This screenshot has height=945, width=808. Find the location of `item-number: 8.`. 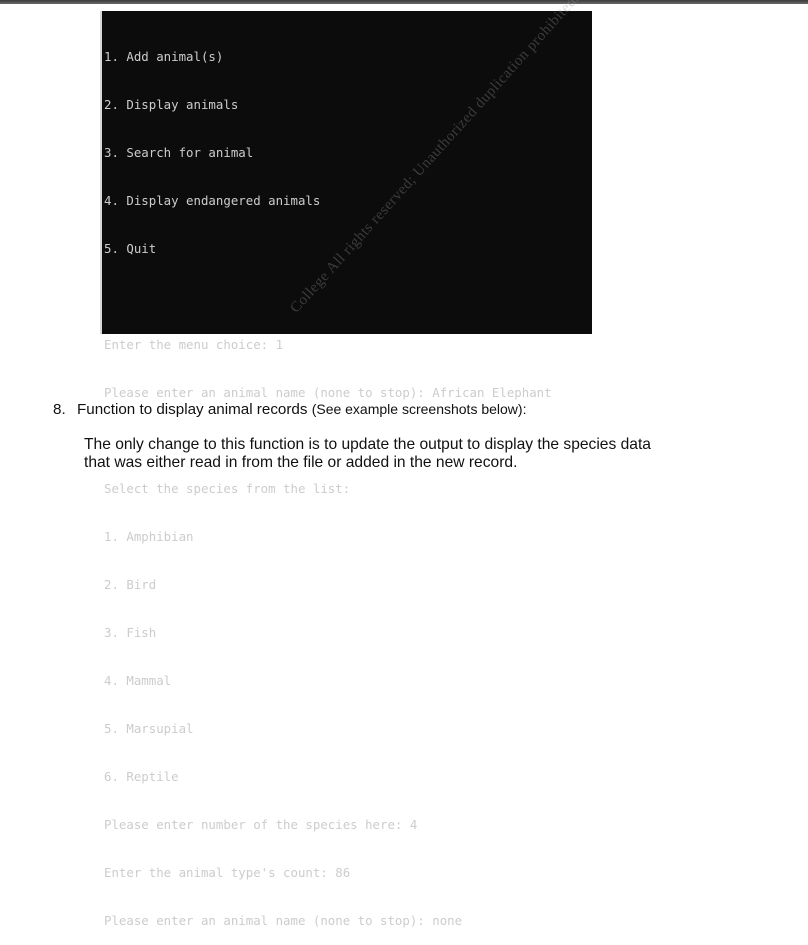

item-number: 8. is located at coordinates (59, 409).